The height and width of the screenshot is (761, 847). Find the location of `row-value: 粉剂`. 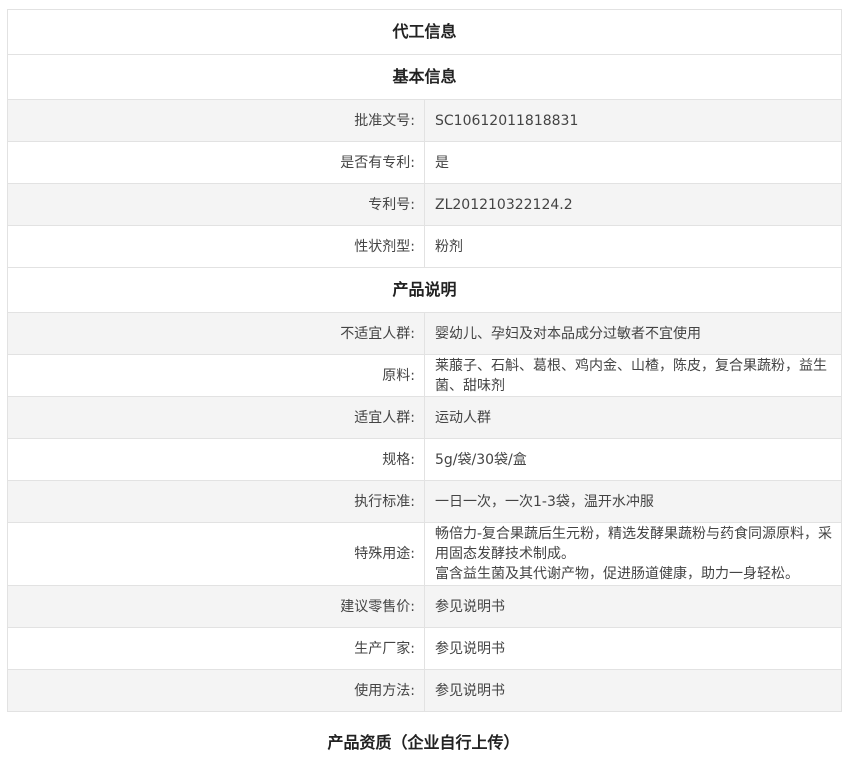

row-value: 粉剂 is located at coordinates (633, 246).